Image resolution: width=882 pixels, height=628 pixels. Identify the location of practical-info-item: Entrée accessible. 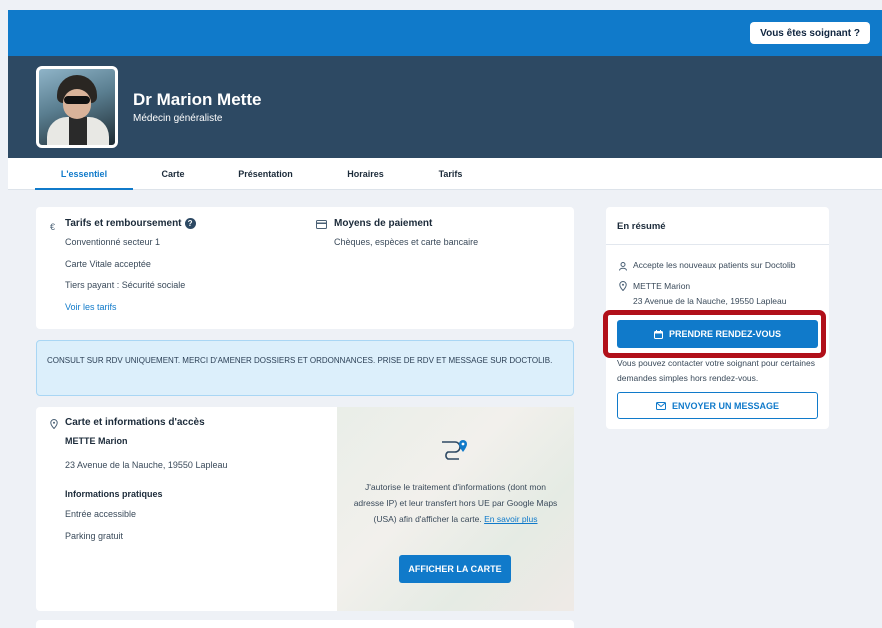
(101, 514).